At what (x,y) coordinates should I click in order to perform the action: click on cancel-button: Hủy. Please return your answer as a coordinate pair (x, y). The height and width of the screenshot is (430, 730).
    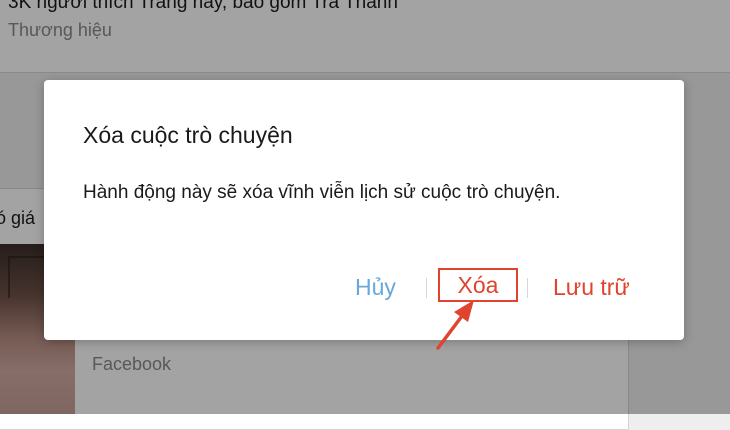
    Looking at the image, I should click on (375, 287).